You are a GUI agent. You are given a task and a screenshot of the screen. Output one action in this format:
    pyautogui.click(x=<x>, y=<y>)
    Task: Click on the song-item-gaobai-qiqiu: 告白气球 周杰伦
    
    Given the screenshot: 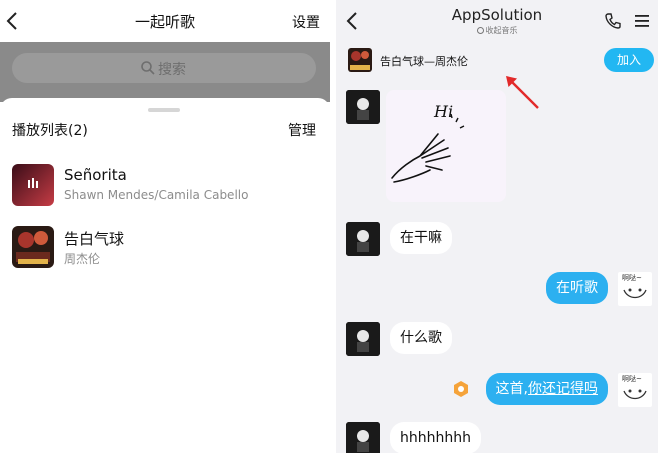 What is the action you would take?
    pyautogui.click(x=165, y=250)
    